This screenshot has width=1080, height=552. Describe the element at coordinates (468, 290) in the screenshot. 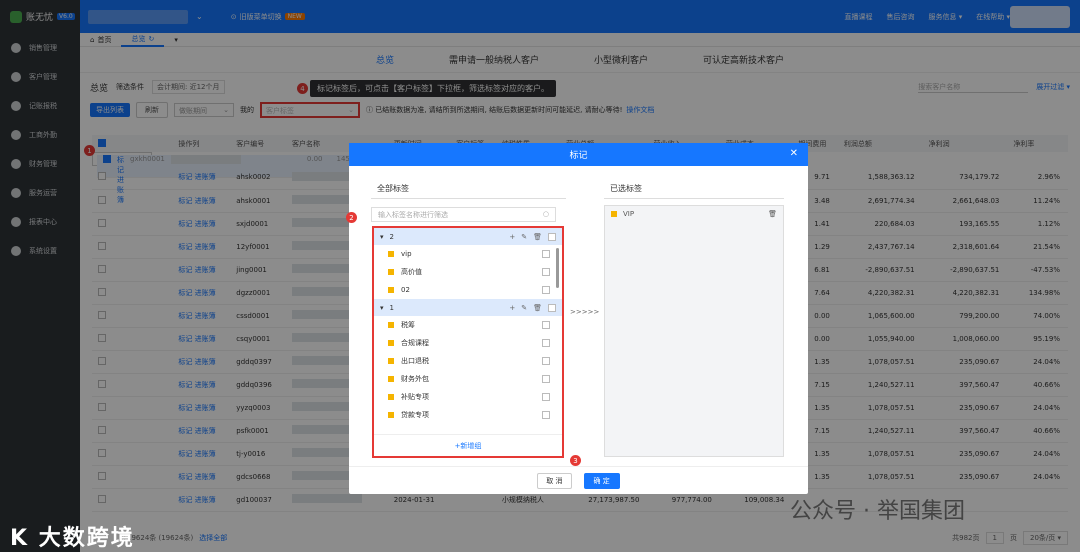

I see `tag-item: 02` at that location.